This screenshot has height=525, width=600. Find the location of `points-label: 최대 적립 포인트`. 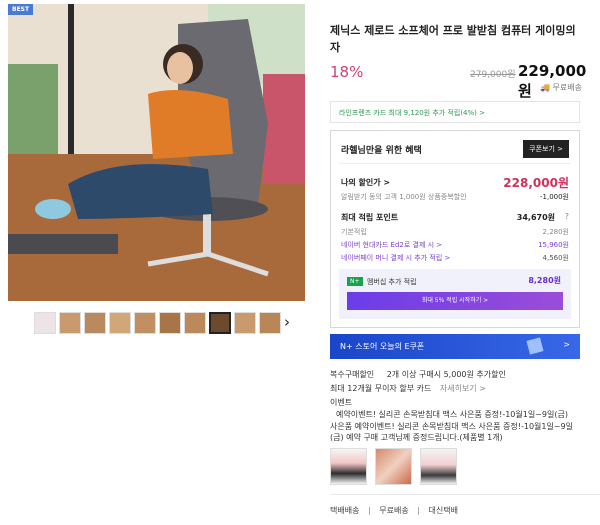

points-label: 최대 적립 포인트 is located at coordinates (370, 217).